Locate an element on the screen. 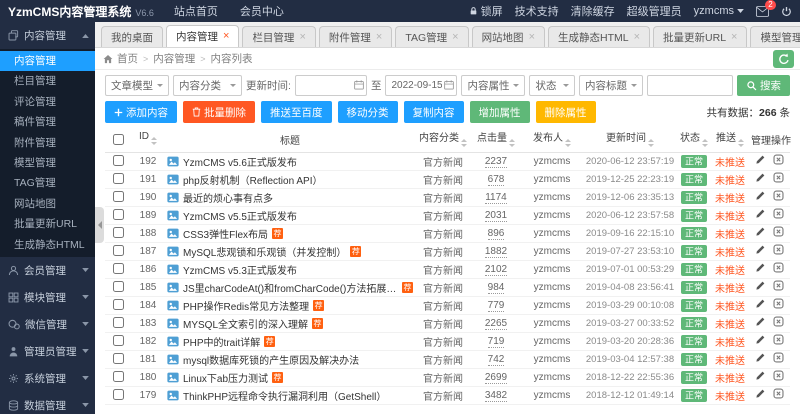 The height and width of the screenshot is (414, 800). row-clicks: 896 is located at coordinates (496, 233).